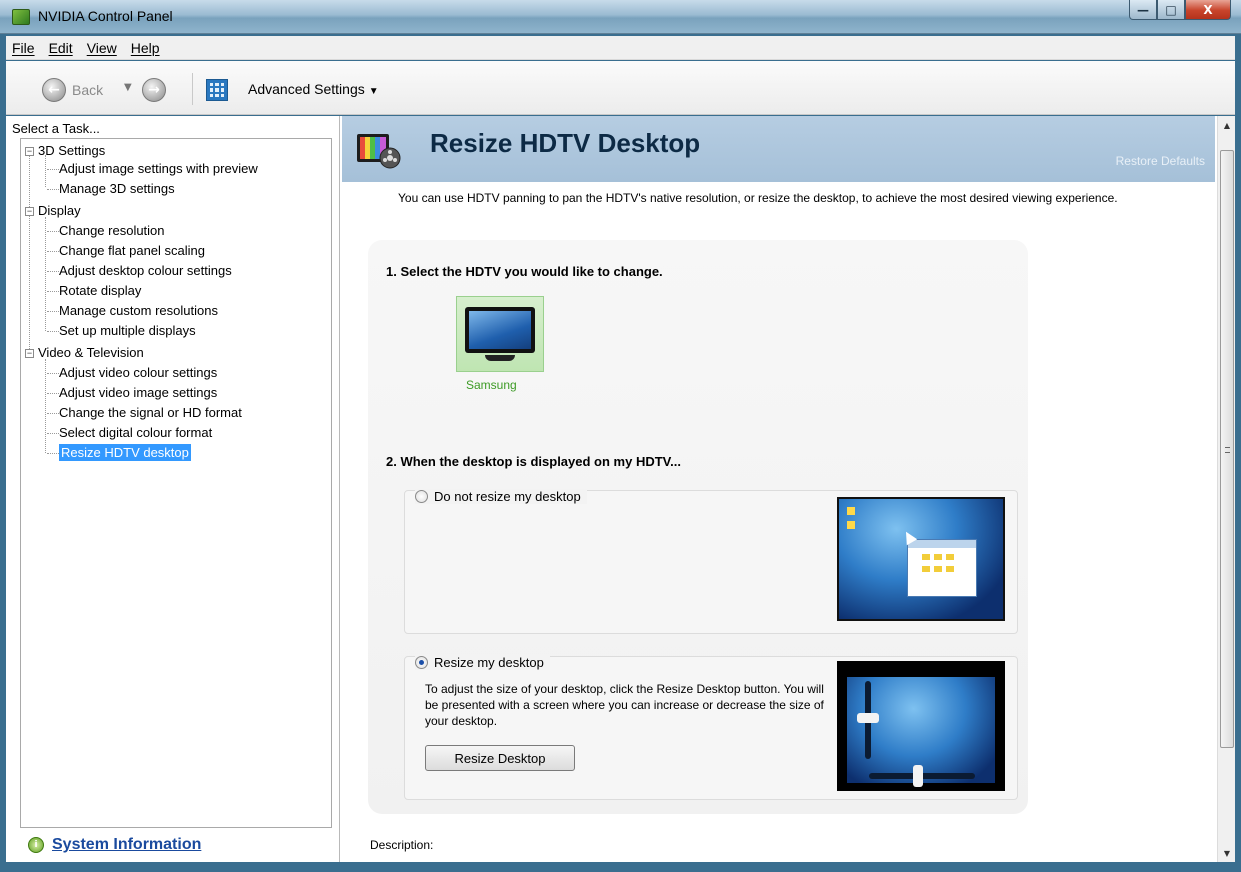 This screenshot has width=1241, height=872. Describe the element at coordinates (868, 718) in the screenshot. I see `vertical-slider-thumb` at that location.